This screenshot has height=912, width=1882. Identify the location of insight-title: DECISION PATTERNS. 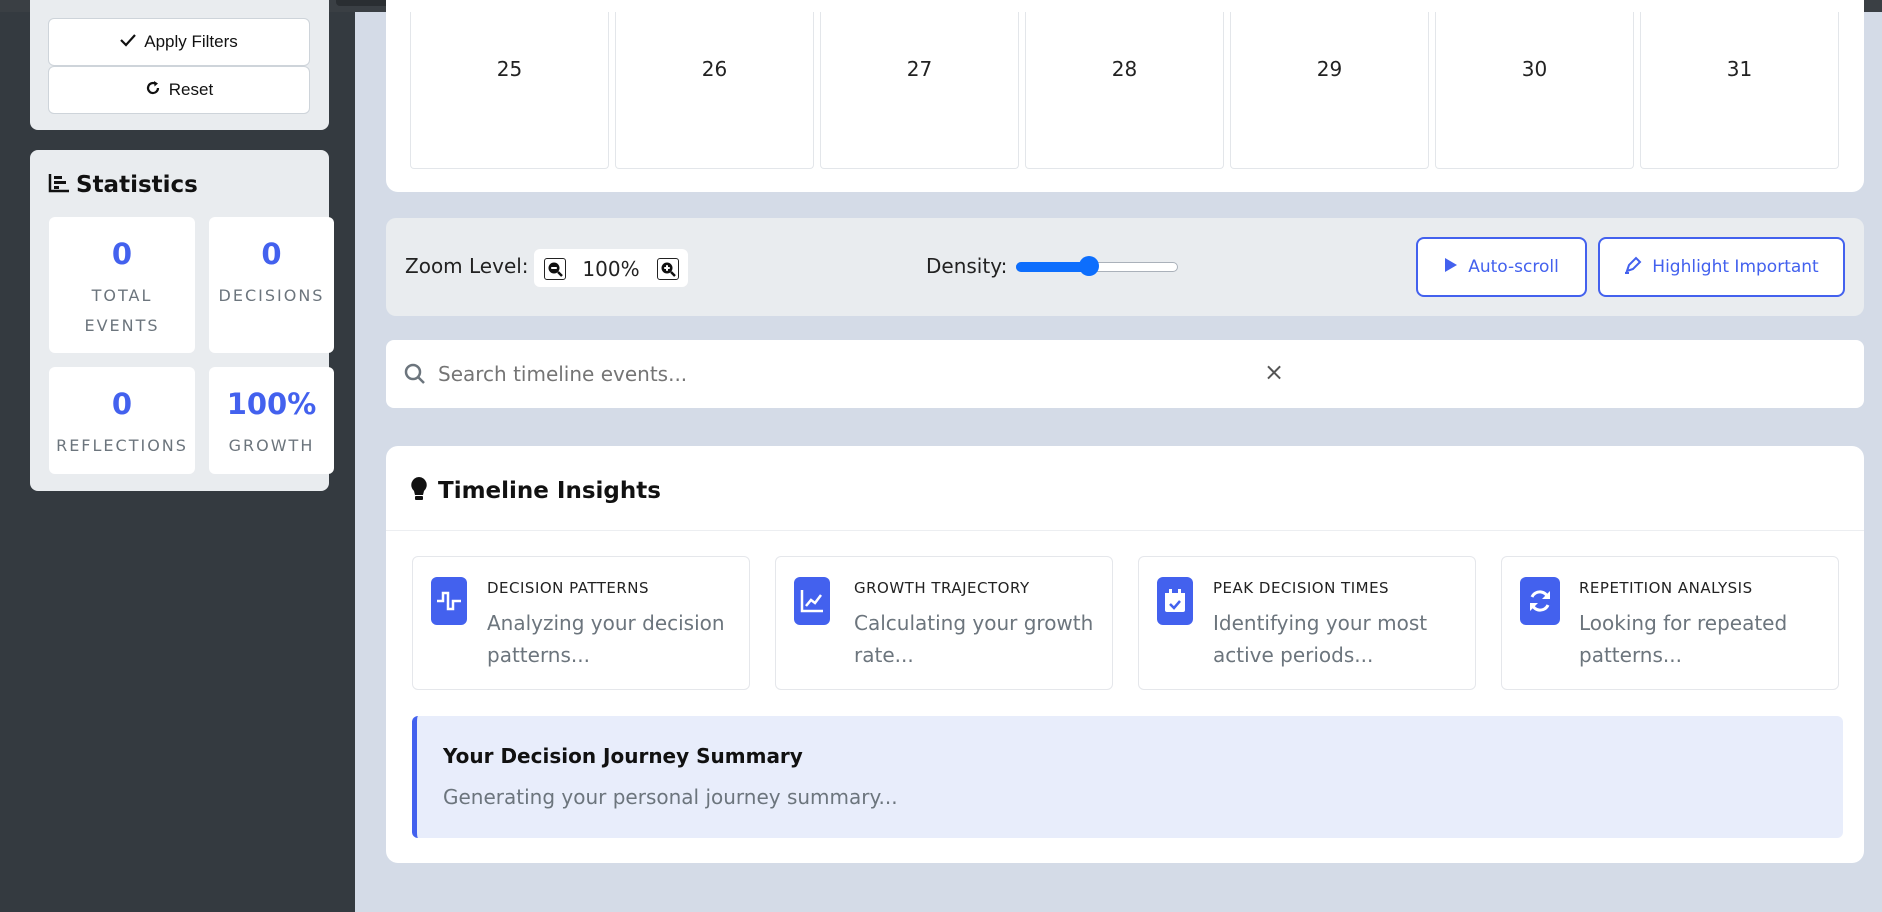
(568, 588).